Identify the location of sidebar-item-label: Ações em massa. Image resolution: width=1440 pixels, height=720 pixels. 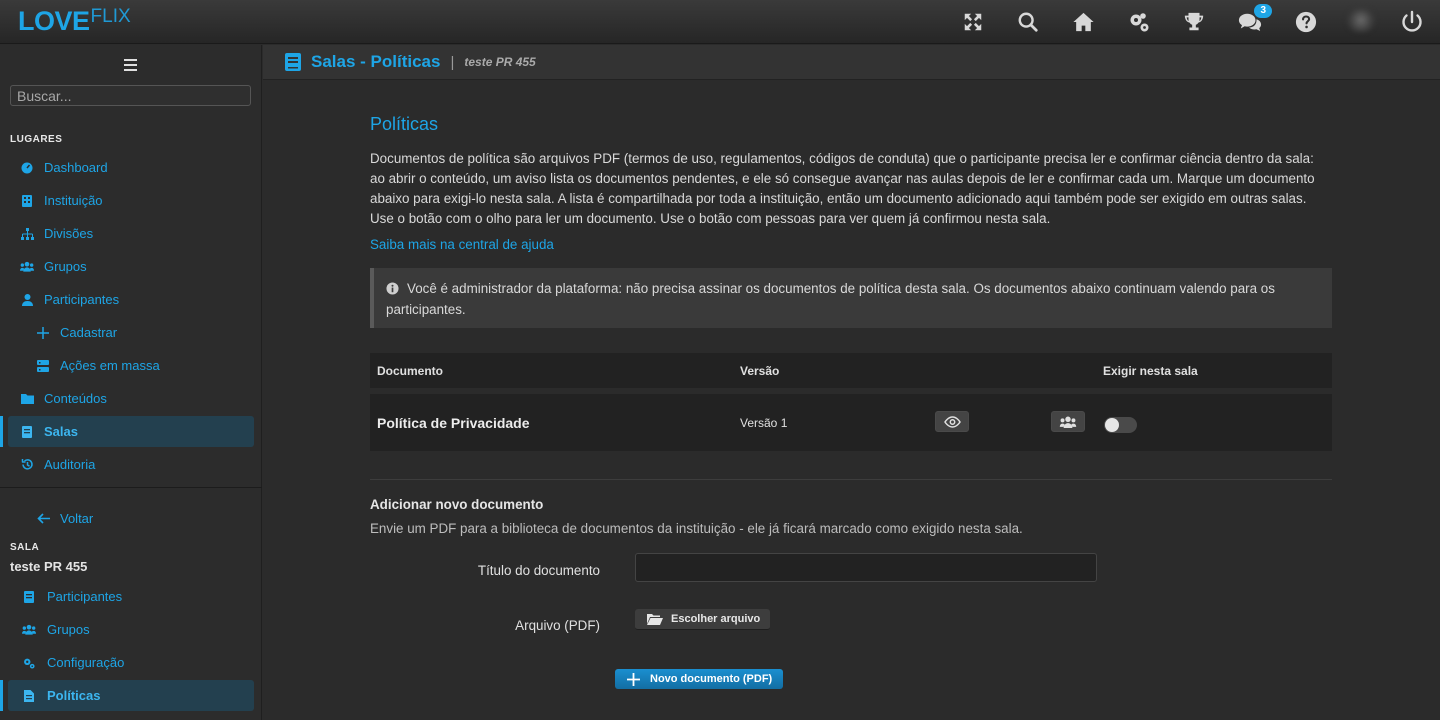
(110, 365).